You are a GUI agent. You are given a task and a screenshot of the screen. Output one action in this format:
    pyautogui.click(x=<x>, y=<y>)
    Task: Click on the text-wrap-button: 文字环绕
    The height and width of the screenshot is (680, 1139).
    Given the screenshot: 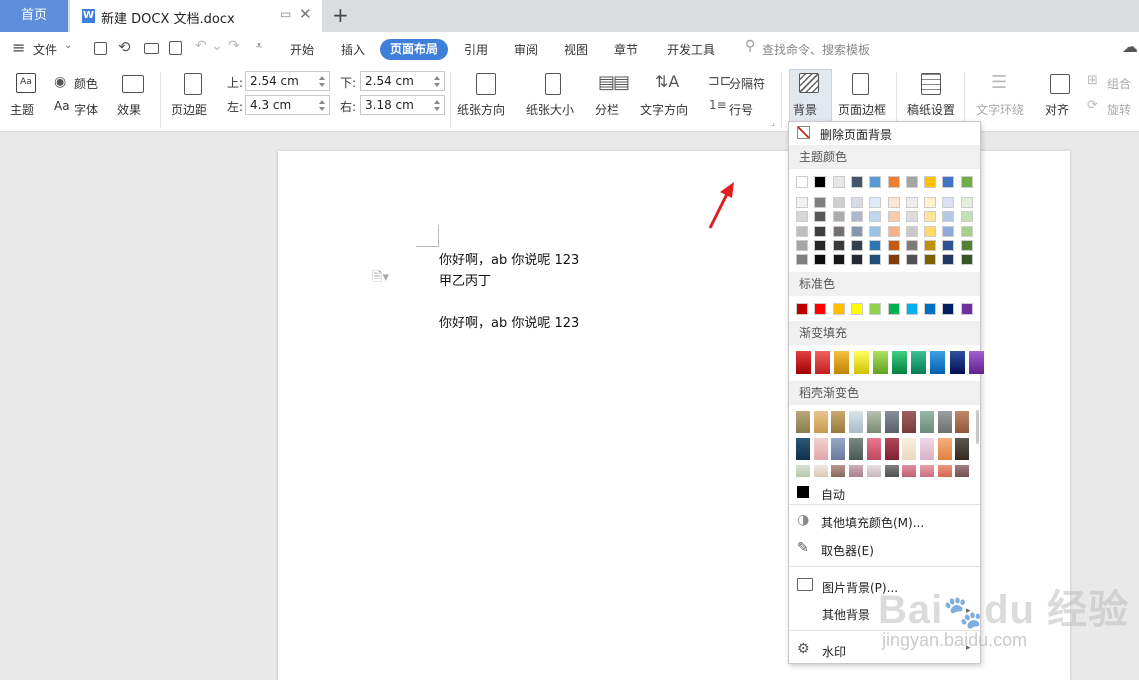 What is the action you would take?
    pyautogui.click(x=1000, y=109)
    